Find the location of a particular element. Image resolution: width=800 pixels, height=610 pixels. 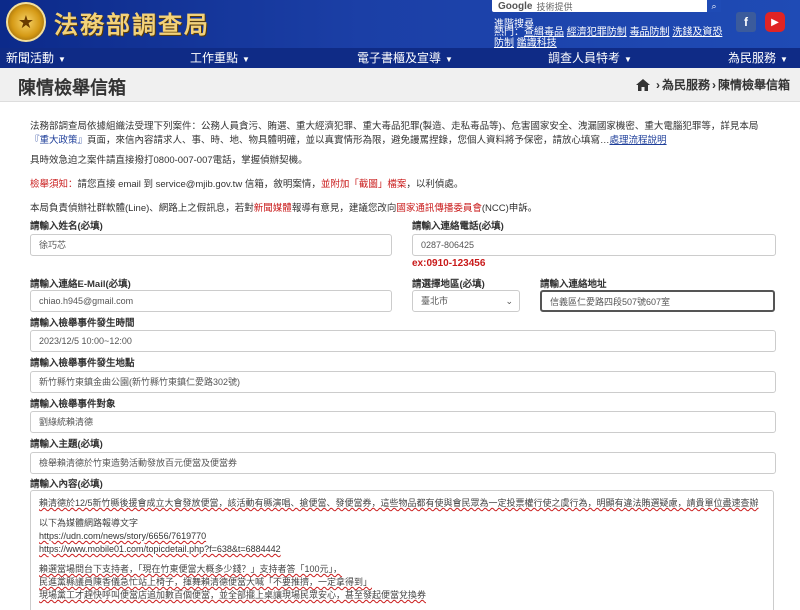

subject-label: 請輸入主題(必填) is located at coordinates (66, 444).